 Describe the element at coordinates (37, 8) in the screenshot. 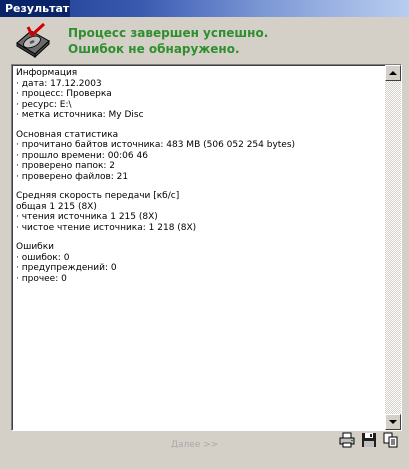

I see `window-title: Результат` at that location.